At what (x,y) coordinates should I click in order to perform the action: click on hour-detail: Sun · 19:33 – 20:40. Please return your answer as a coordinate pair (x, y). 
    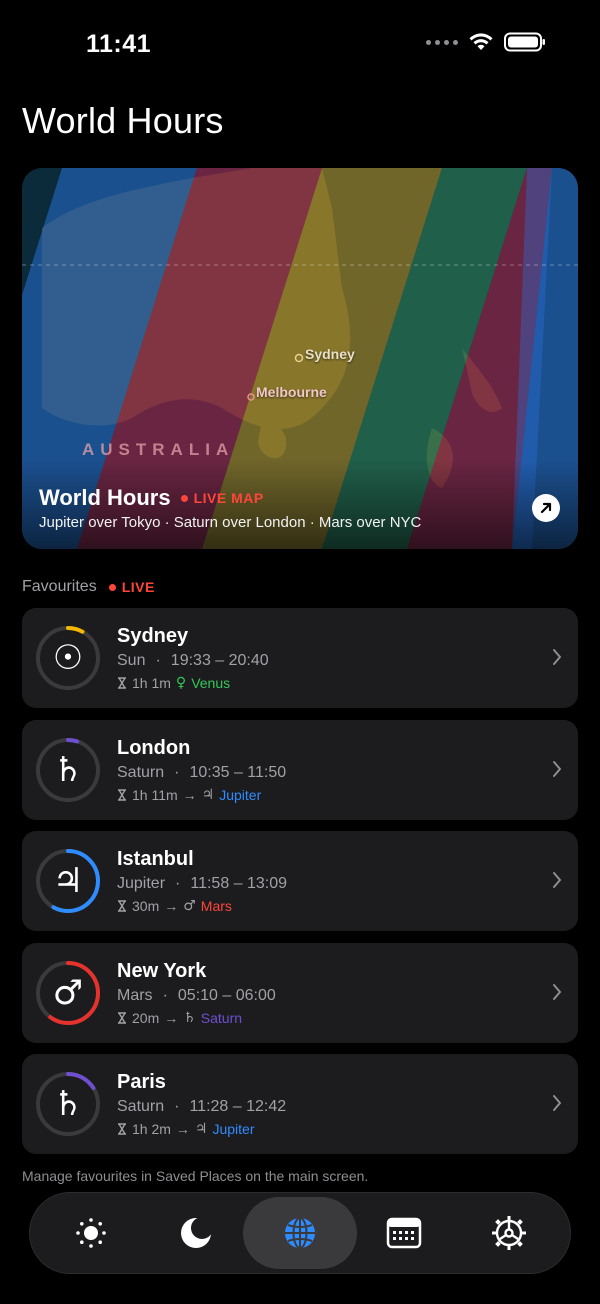
    Looking at the image, I should click on (193, 661).